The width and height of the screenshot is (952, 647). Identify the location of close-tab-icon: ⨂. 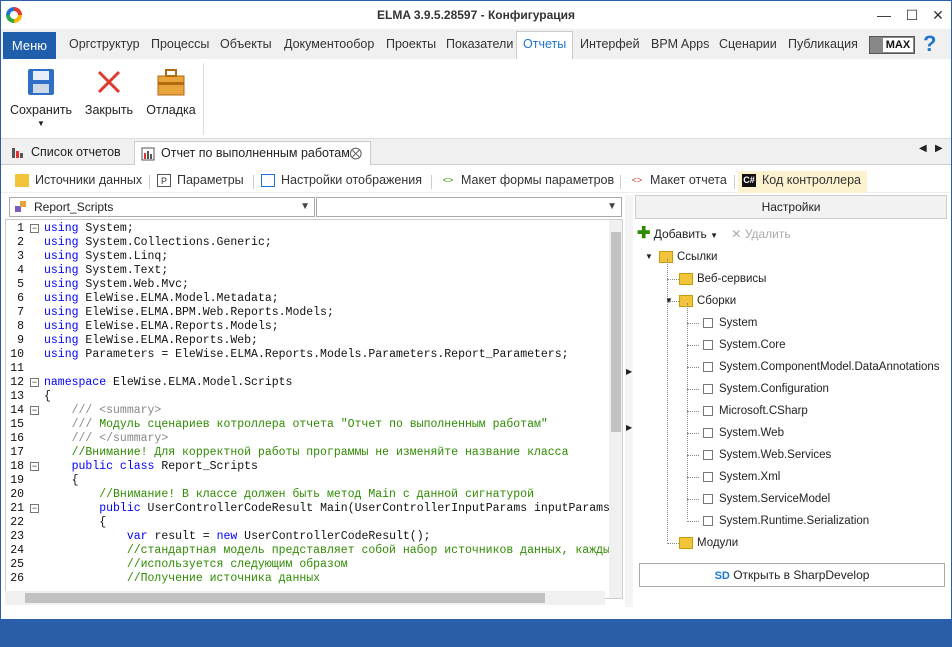
(356, 153).